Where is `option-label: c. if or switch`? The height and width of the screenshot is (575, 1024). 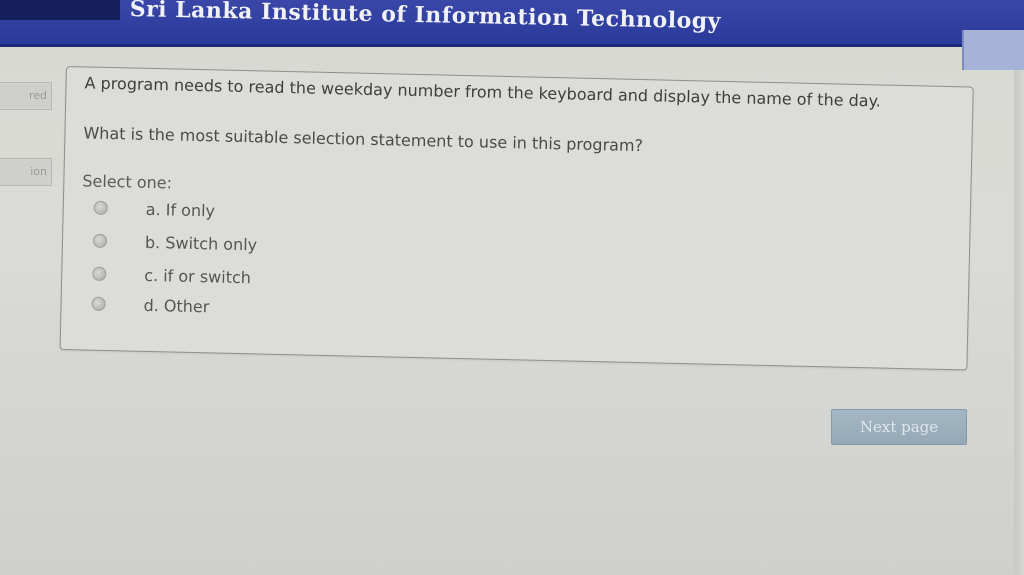
option-label: c. if or switch is located at coordinates (197, 275).